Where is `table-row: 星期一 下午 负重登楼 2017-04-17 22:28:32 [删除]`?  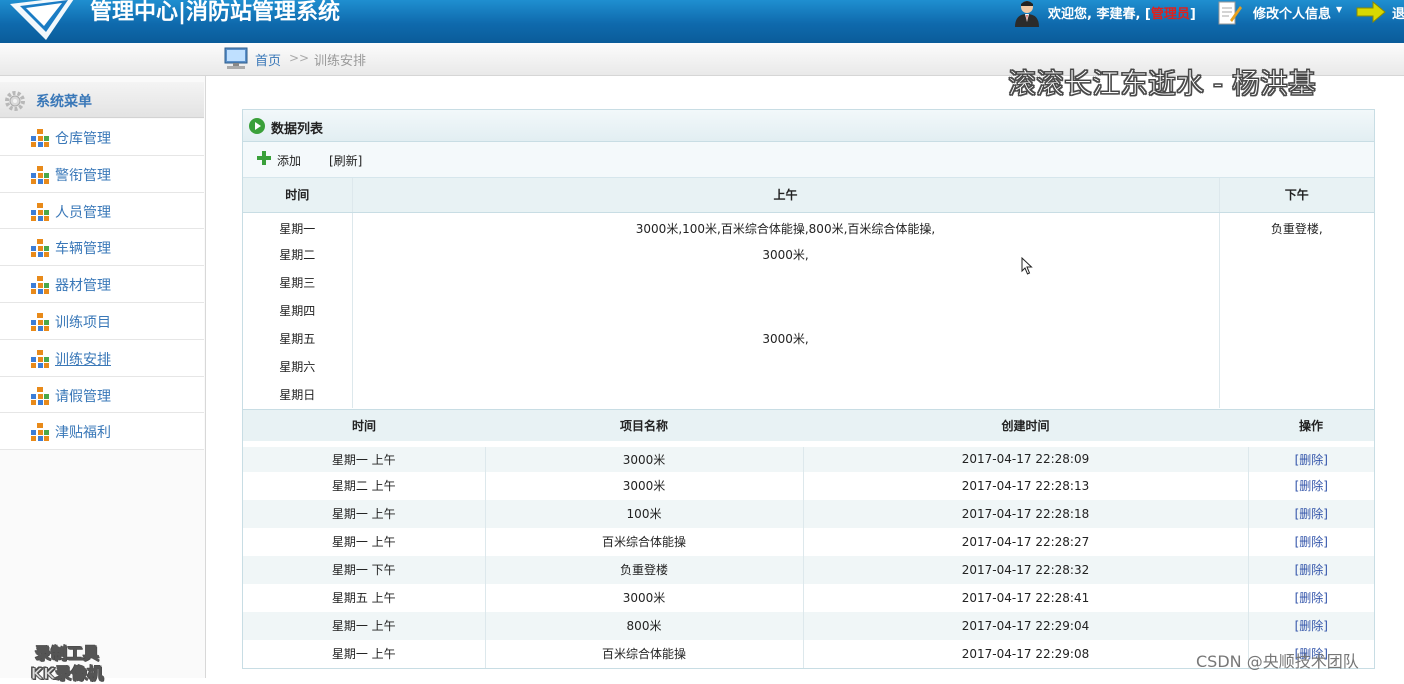
table-row: 星期一 下午 负重登楼 2017-04-17 22:28:32 [删除] is located at coordinates (808, 569).